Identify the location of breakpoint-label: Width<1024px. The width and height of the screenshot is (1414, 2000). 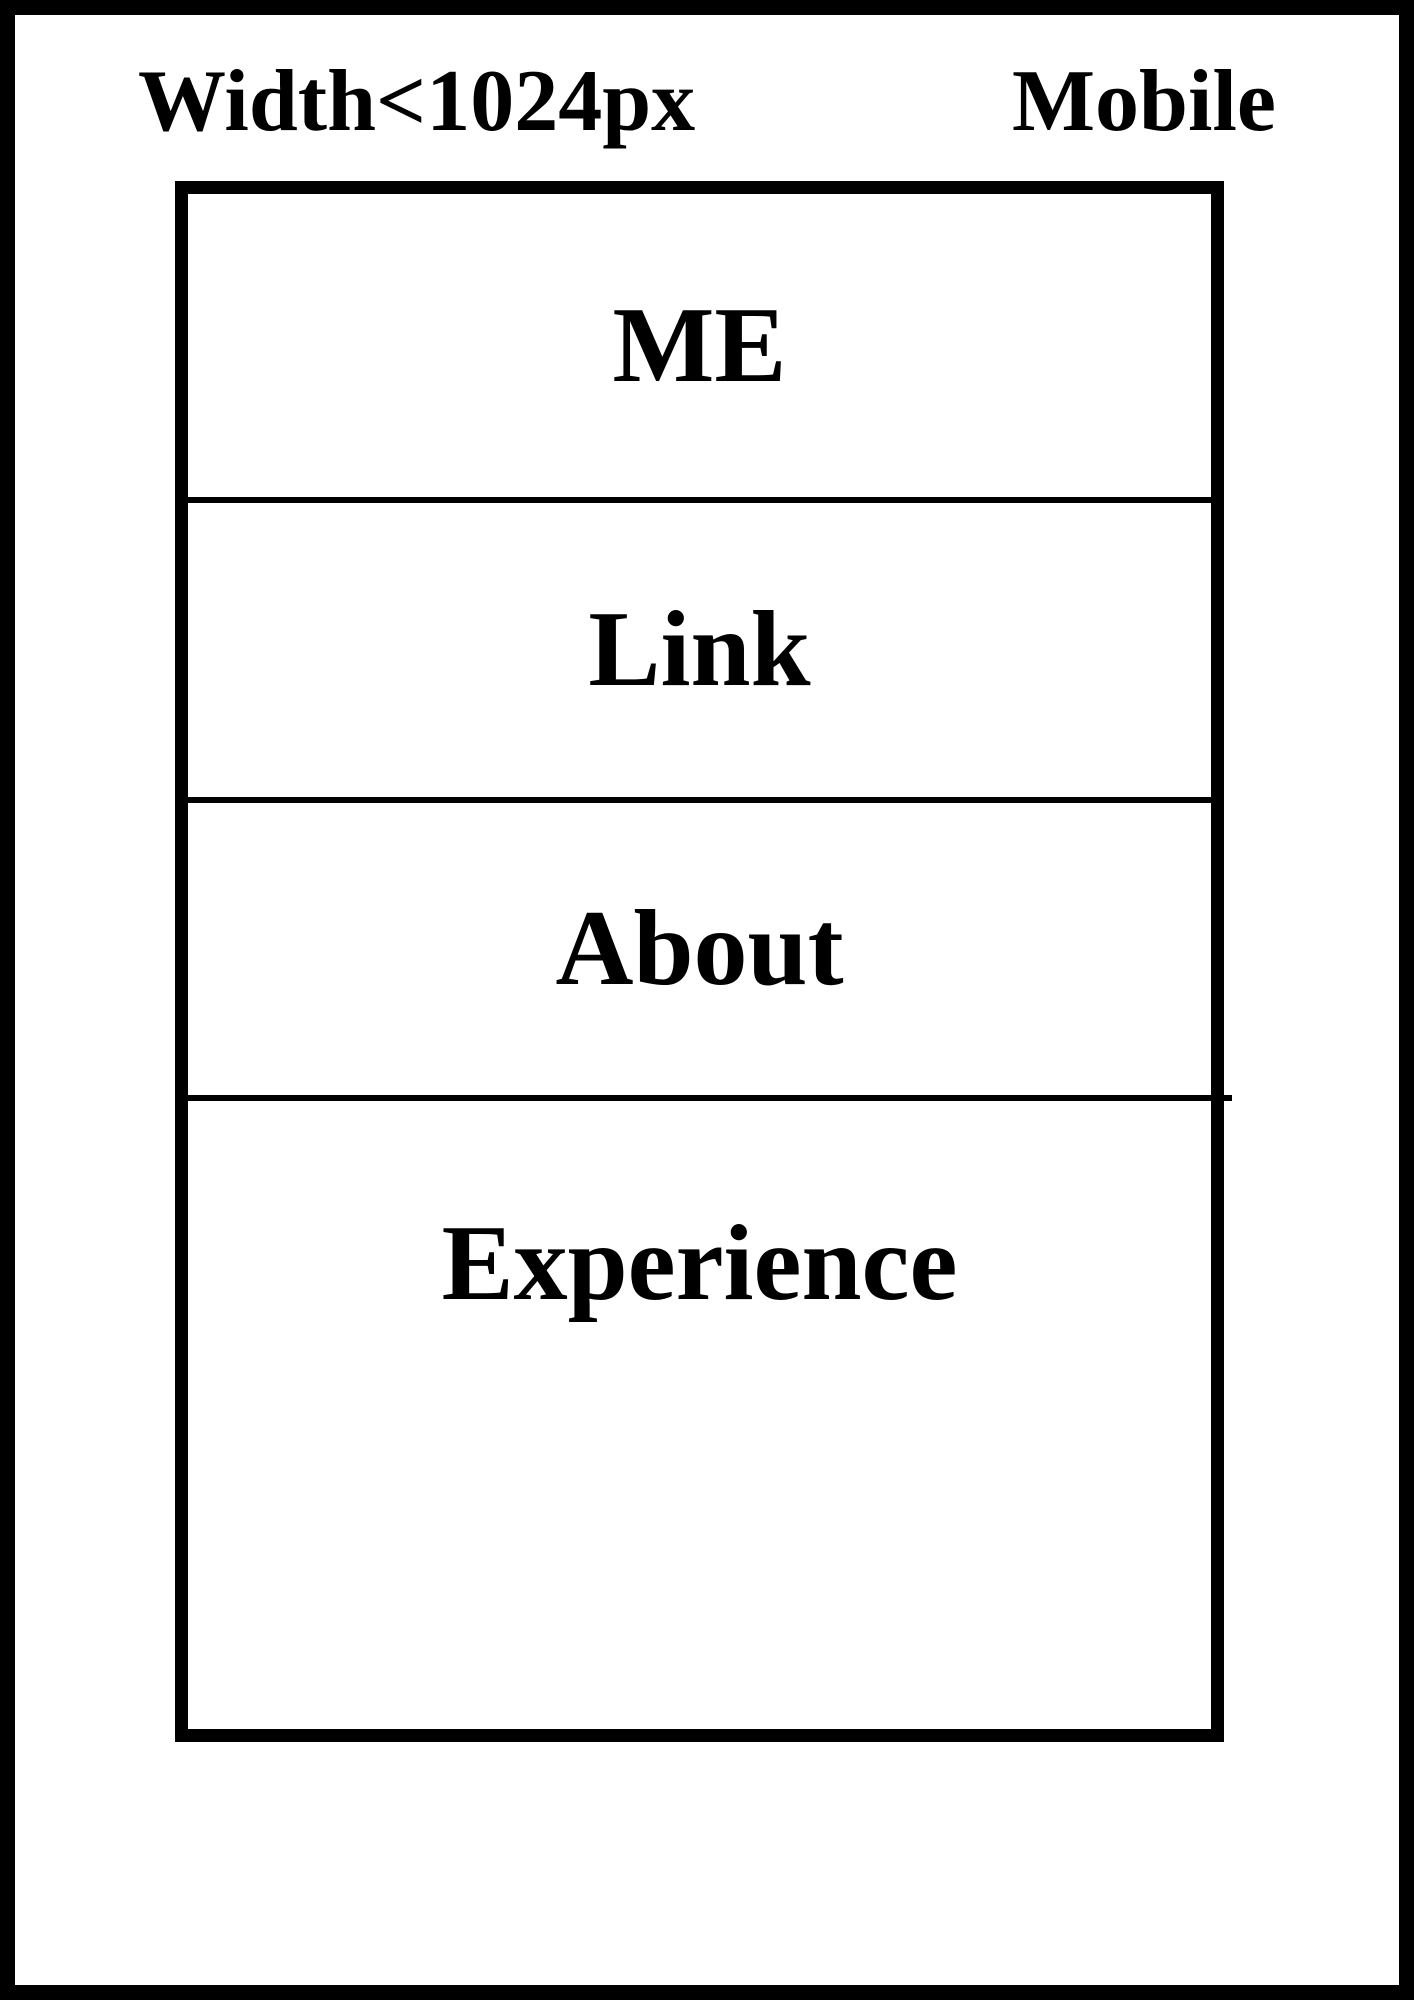
(417, 101).